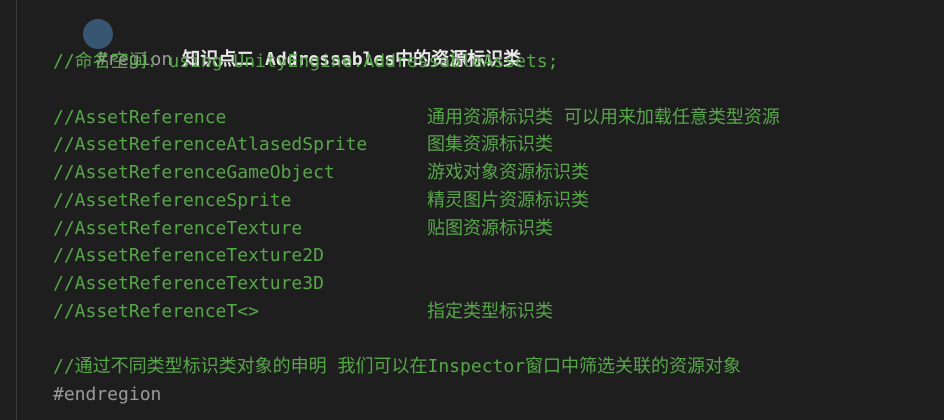  What do you see at coordinates (508, 200) in the screenshot?
I see `ref-desc-3: 精灵图片资源标识类` at bounding box center [508, 200].